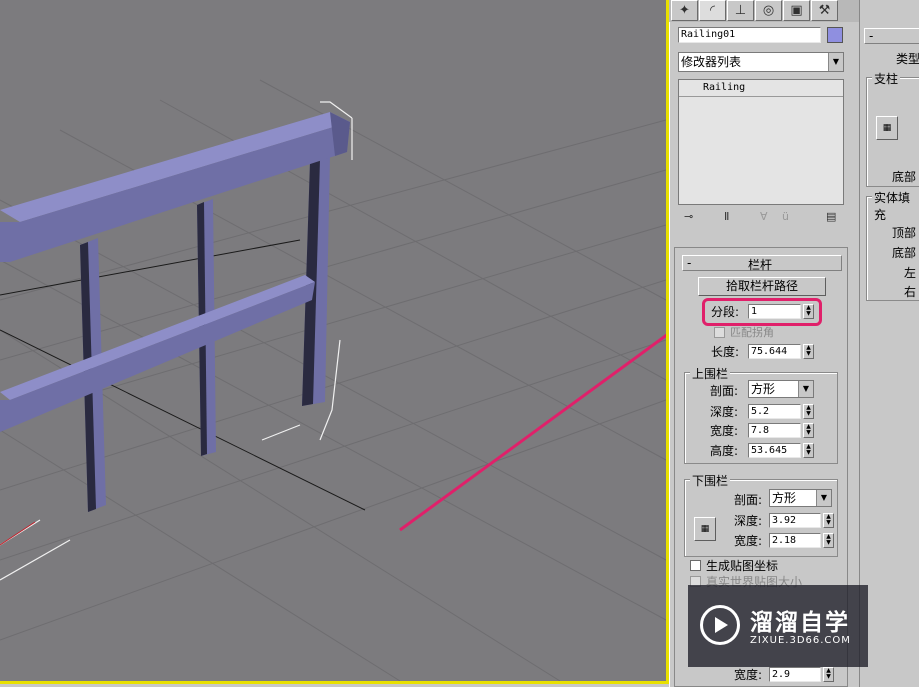 This screenshot has height=687, width=919. I want to click on watermark-url: ZIXUE.3D66.COM, so click(800, 640).